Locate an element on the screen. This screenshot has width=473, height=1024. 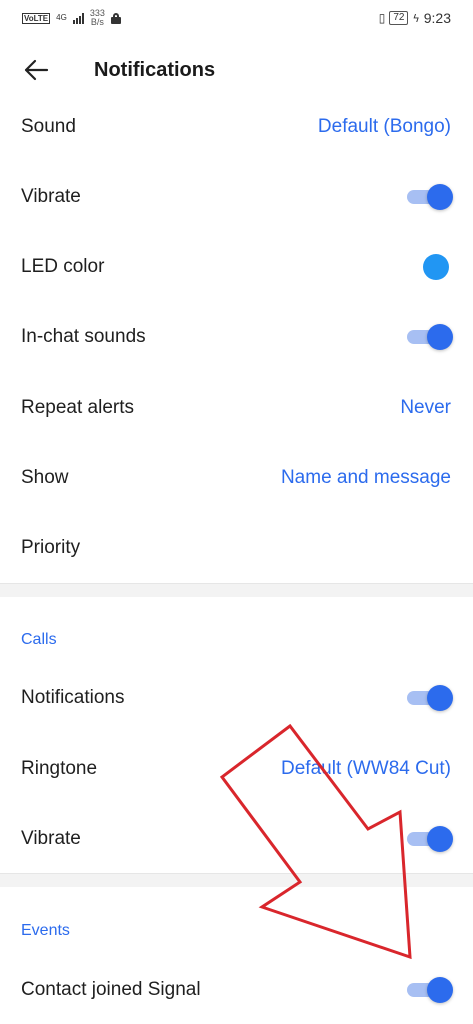
page-title: Notifications is located at coordinates (155, 69).